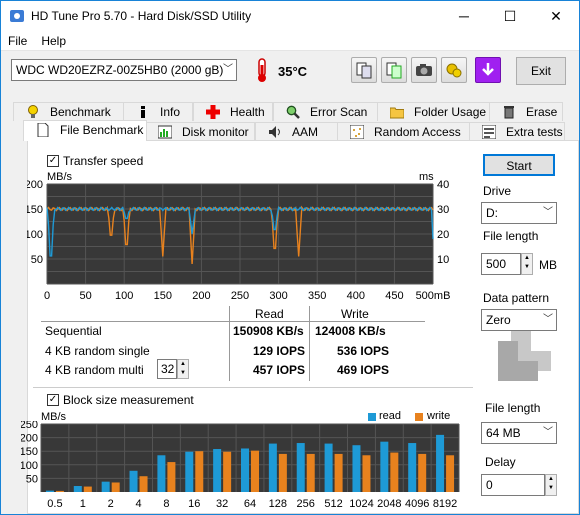 This screenshot has height=515, width=580. Describe the element at coordinates (124, 70) in the screenshot. I see `drive-selector: WDC WD20EZRZ-00Z5HB0 (2000 gB) ﹀` at that location.